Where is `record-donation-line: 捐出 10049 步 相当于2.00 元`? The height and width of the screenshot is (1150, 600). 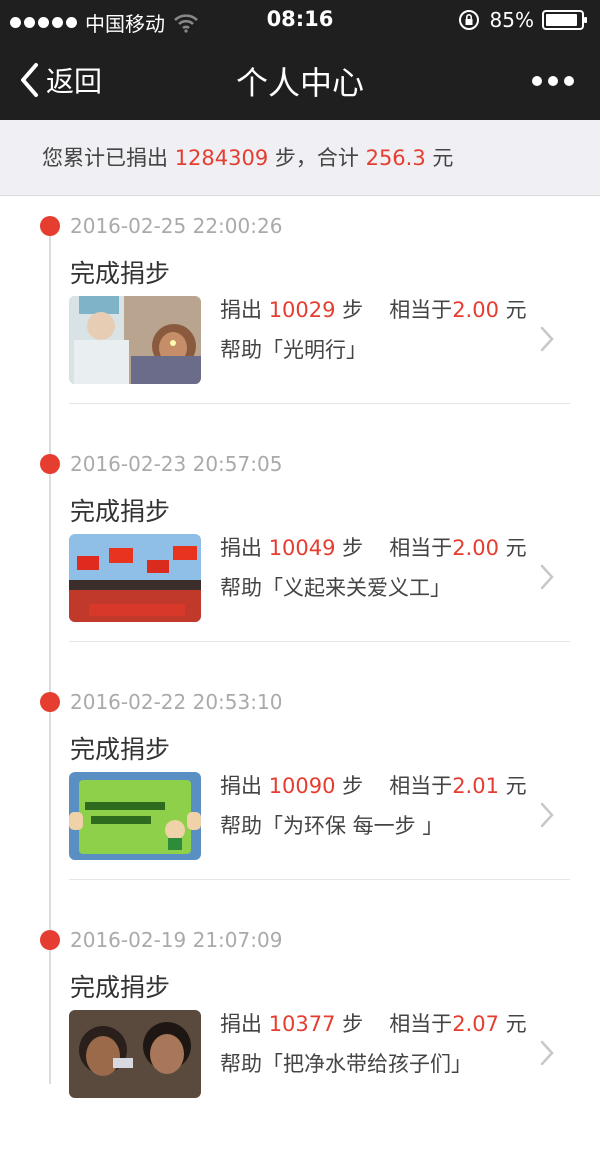 record-donation-line: 捐出 10049 步 相当于2.00 元 is located at coordinates (373, 547).